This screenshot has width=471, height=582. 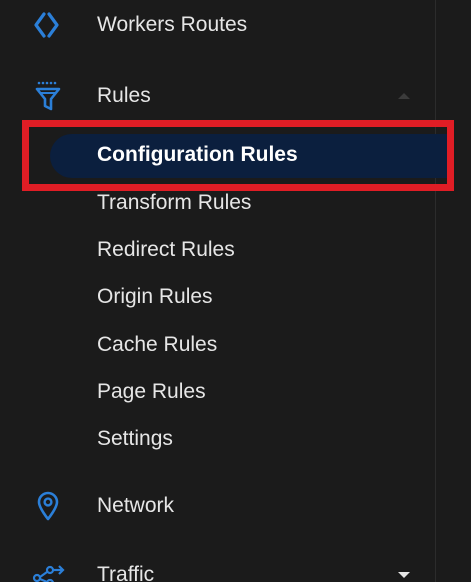 I want to click on sub-item-redirect-rules: Redirect Rules, so click(x=217, y=250).